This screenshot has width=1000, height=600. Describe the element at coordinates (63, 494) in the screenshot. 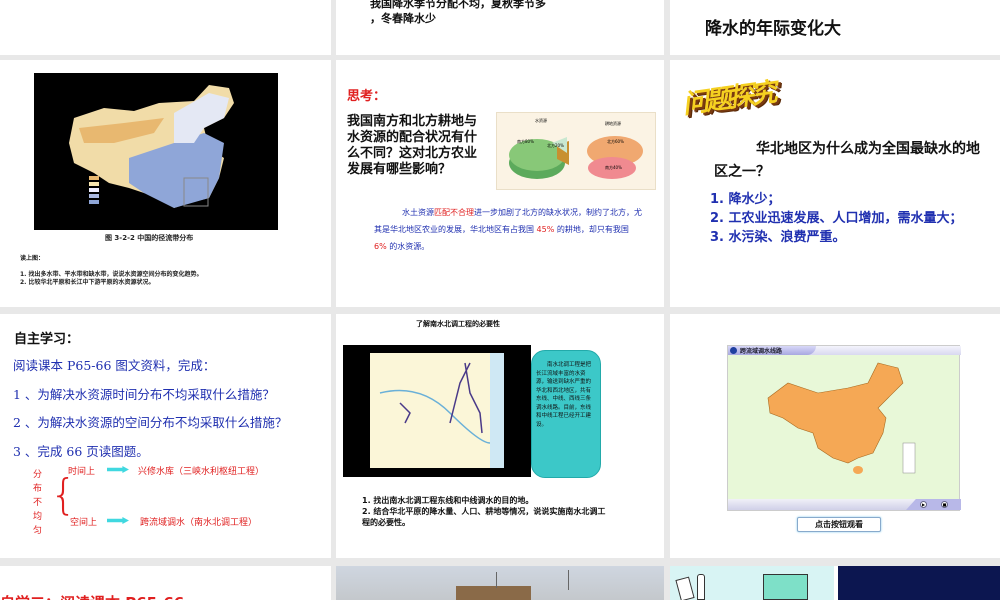

I see `brace-icon: {` at that location.